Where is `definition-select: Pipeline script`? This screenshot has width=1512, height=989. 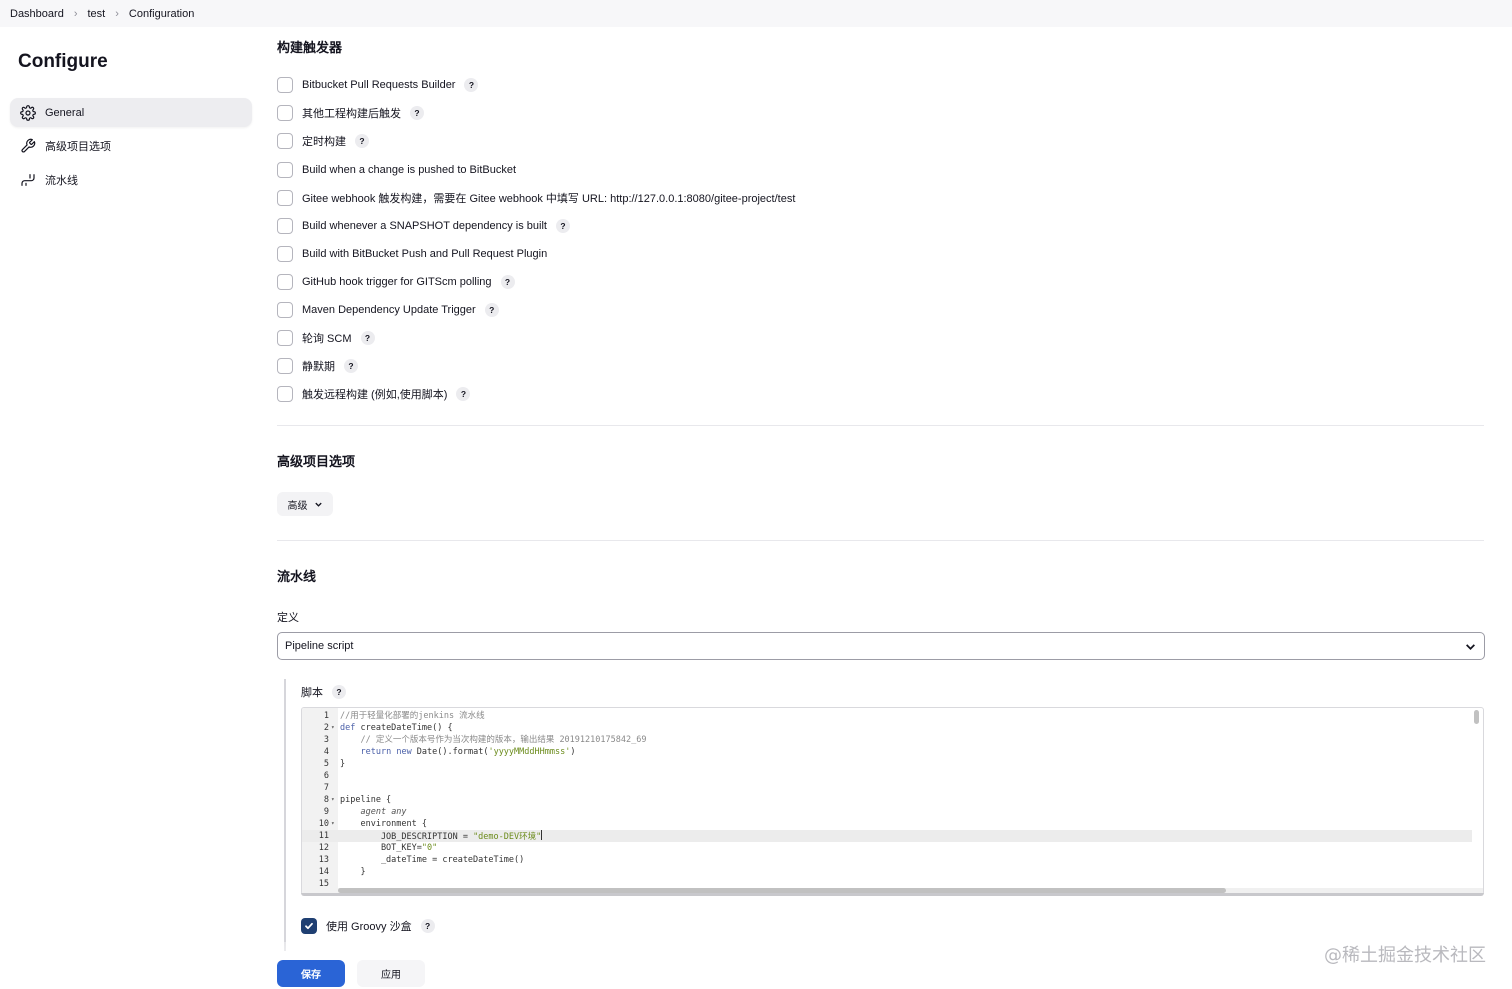
definition-select: Pipeline script is located at coordinates (881, 646).